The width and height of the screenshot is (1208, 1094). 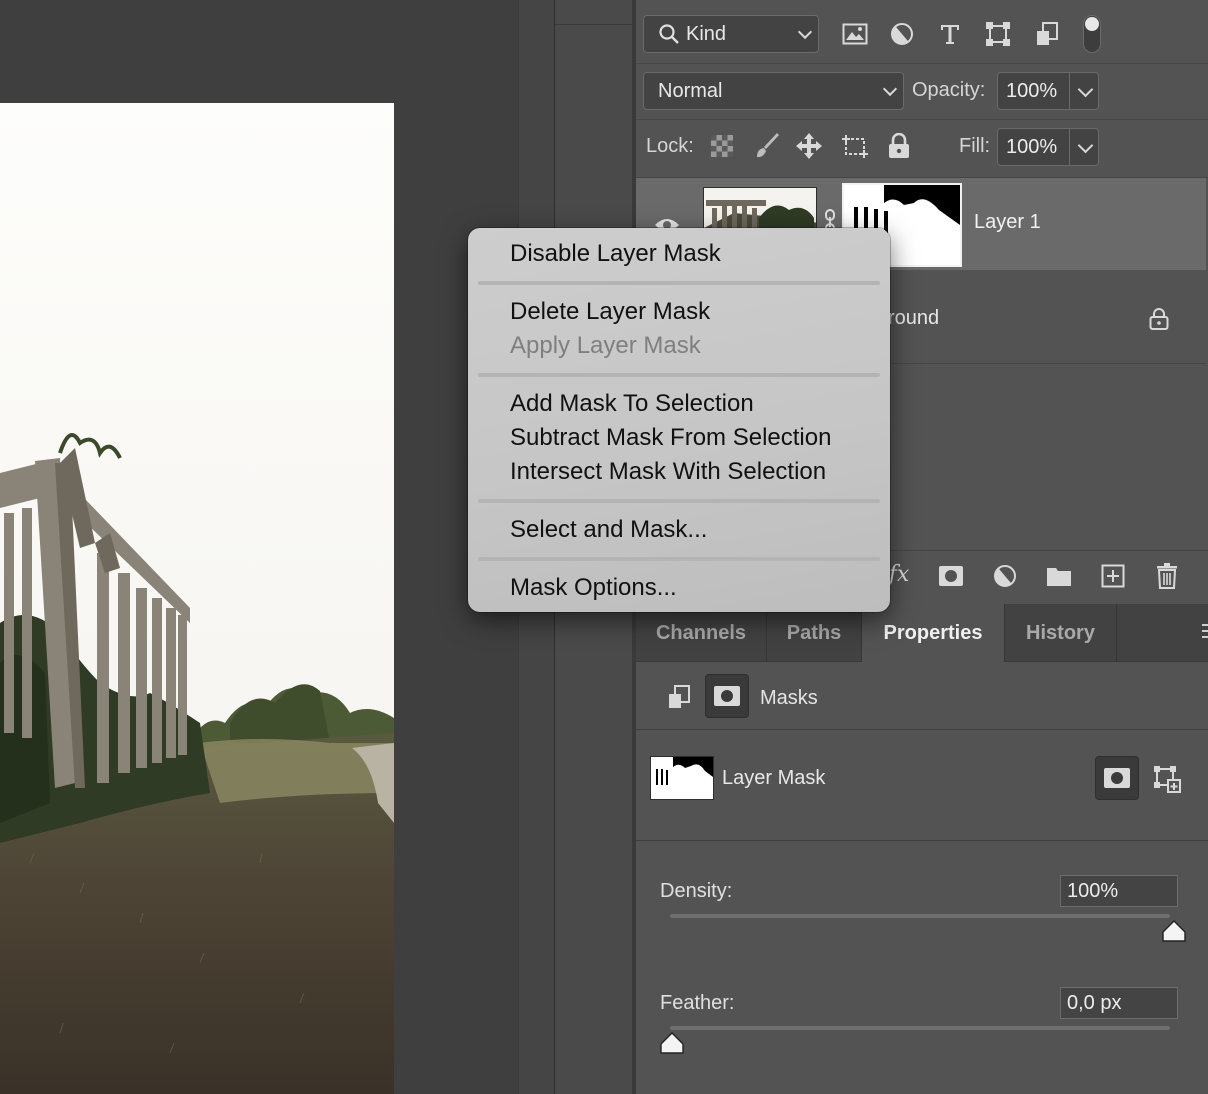 What do you see at coordinates (855, 146) in the screenshot?
I see `lock-artboard-icon` at bounding box center [855, 146].